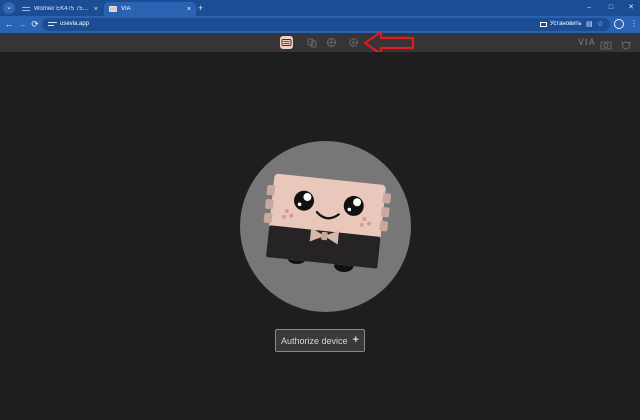  Describe the element at coordinates (589, 24) in the screenshot. I see `translate-icon: ▤` at that location.